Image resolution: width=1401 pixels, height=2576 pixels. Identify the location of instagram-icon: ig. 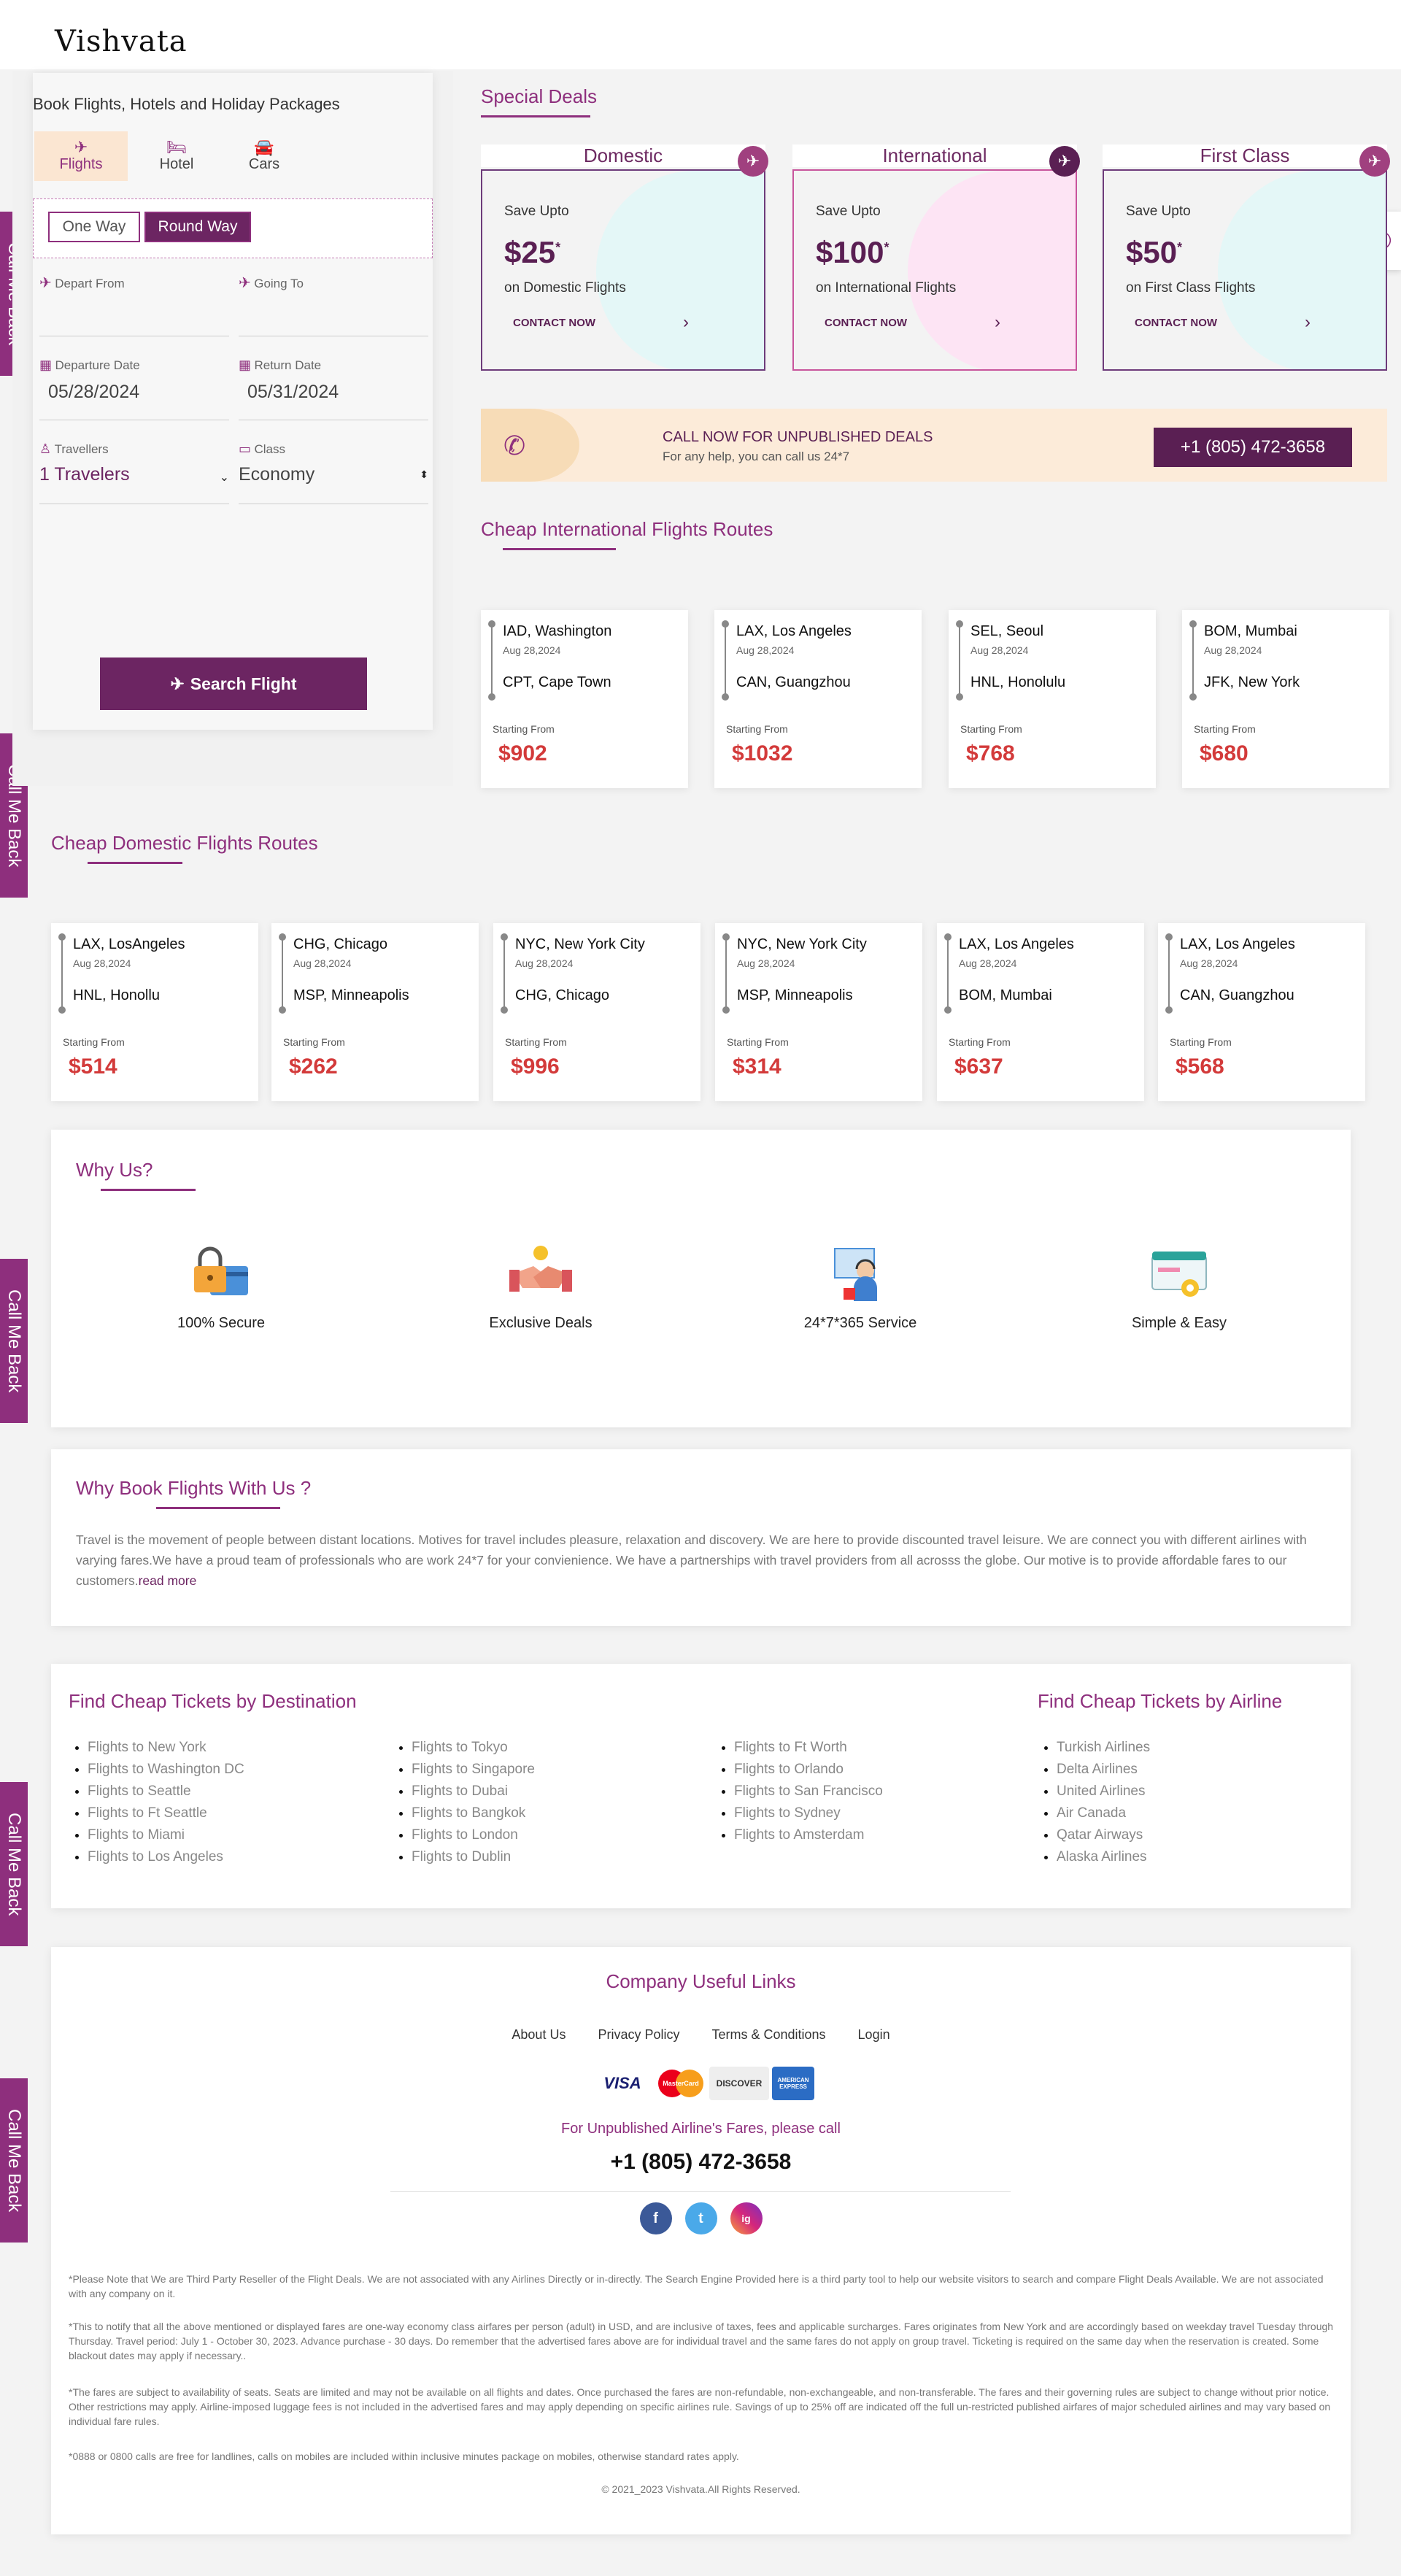
(746, 2218).